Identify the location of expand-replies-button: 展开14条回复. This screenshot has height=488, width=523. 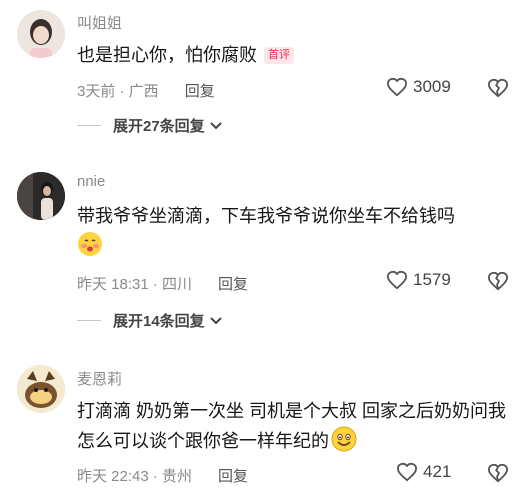
(149, 320).